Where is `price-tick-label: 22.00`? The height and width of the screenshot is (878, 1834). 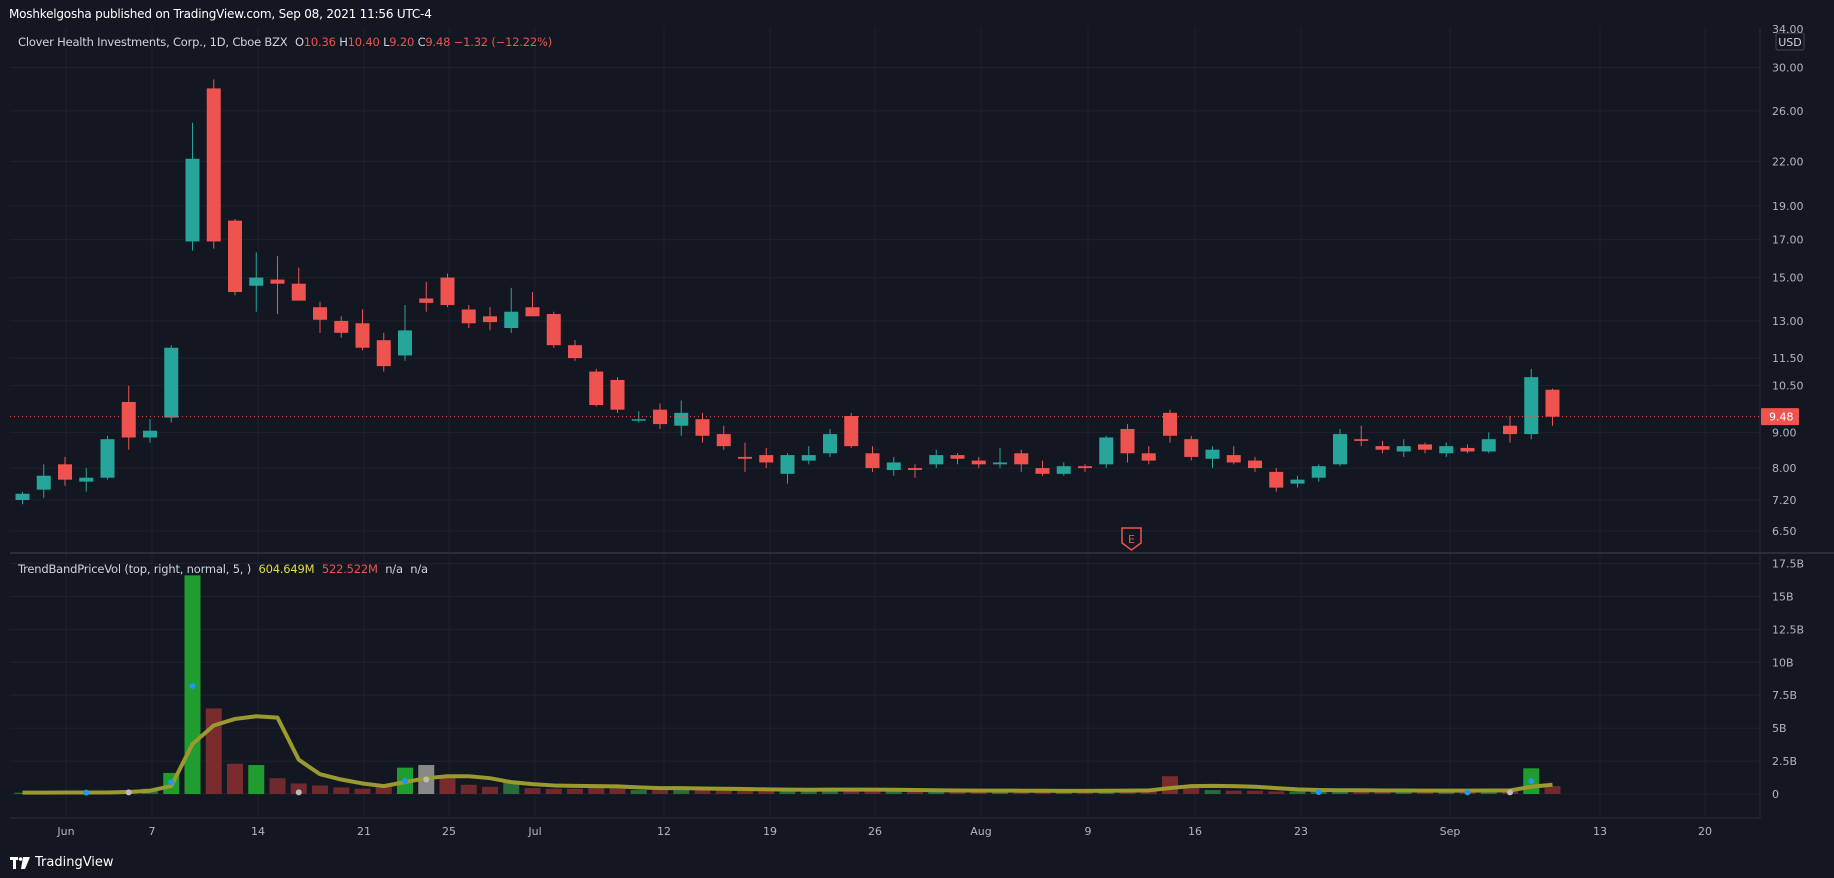 price-tick-label: 22.00 is located at coordinates (1788, 161).